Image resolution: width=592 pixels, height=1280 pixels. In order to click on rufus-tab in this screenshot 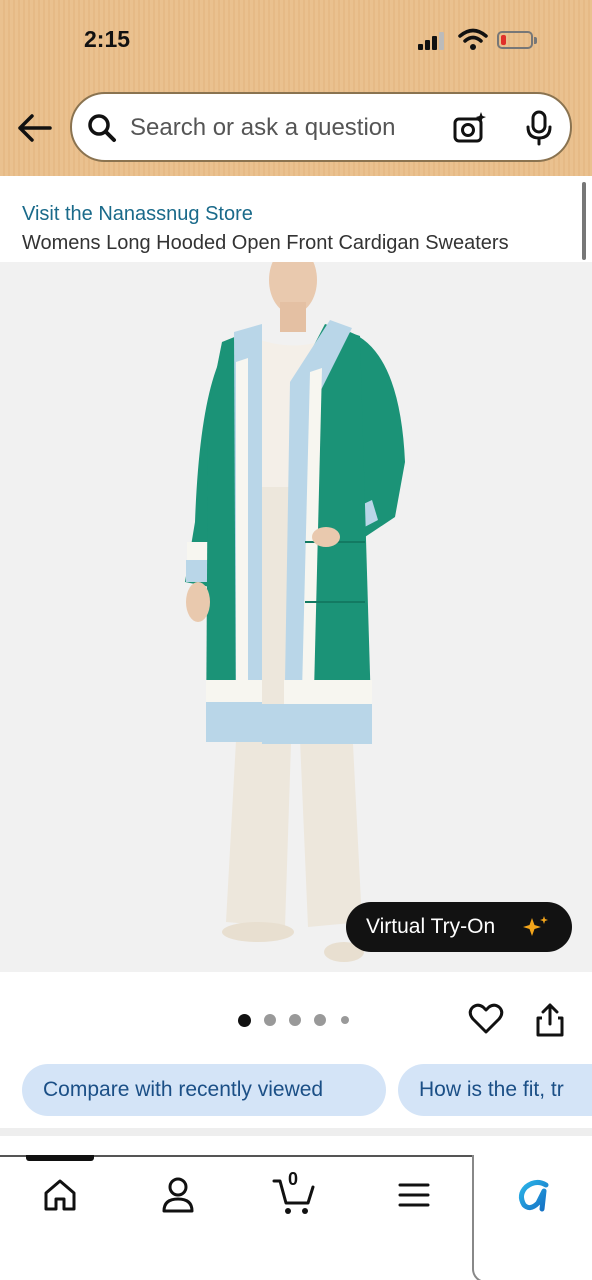, I will do `click(532, 1217)`.